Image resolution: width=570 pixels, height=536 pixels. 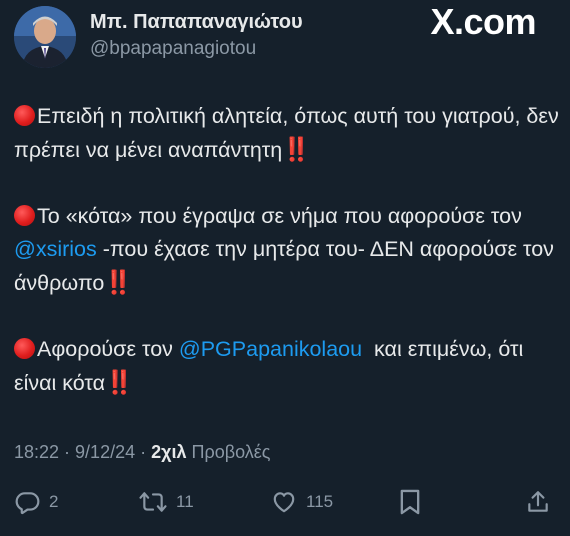 What do you see at coordinates (54, 501) in the screenshot?
I see `reply-count: 2` at bounding box center [54, 501].